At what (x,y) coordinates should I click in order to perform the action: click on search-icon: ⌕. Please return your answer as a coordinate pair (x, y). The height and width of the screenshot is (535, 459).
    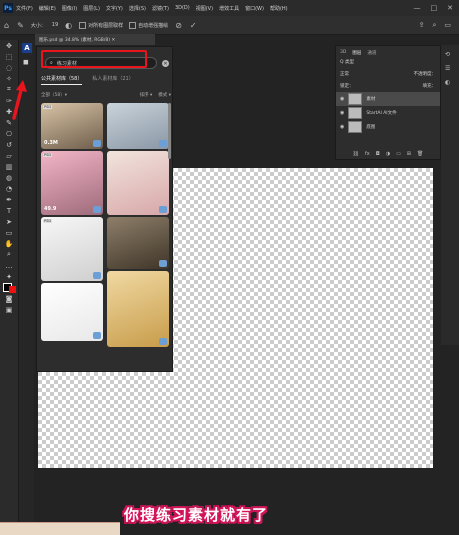
    Looking at the image, I should click on (434, 25).